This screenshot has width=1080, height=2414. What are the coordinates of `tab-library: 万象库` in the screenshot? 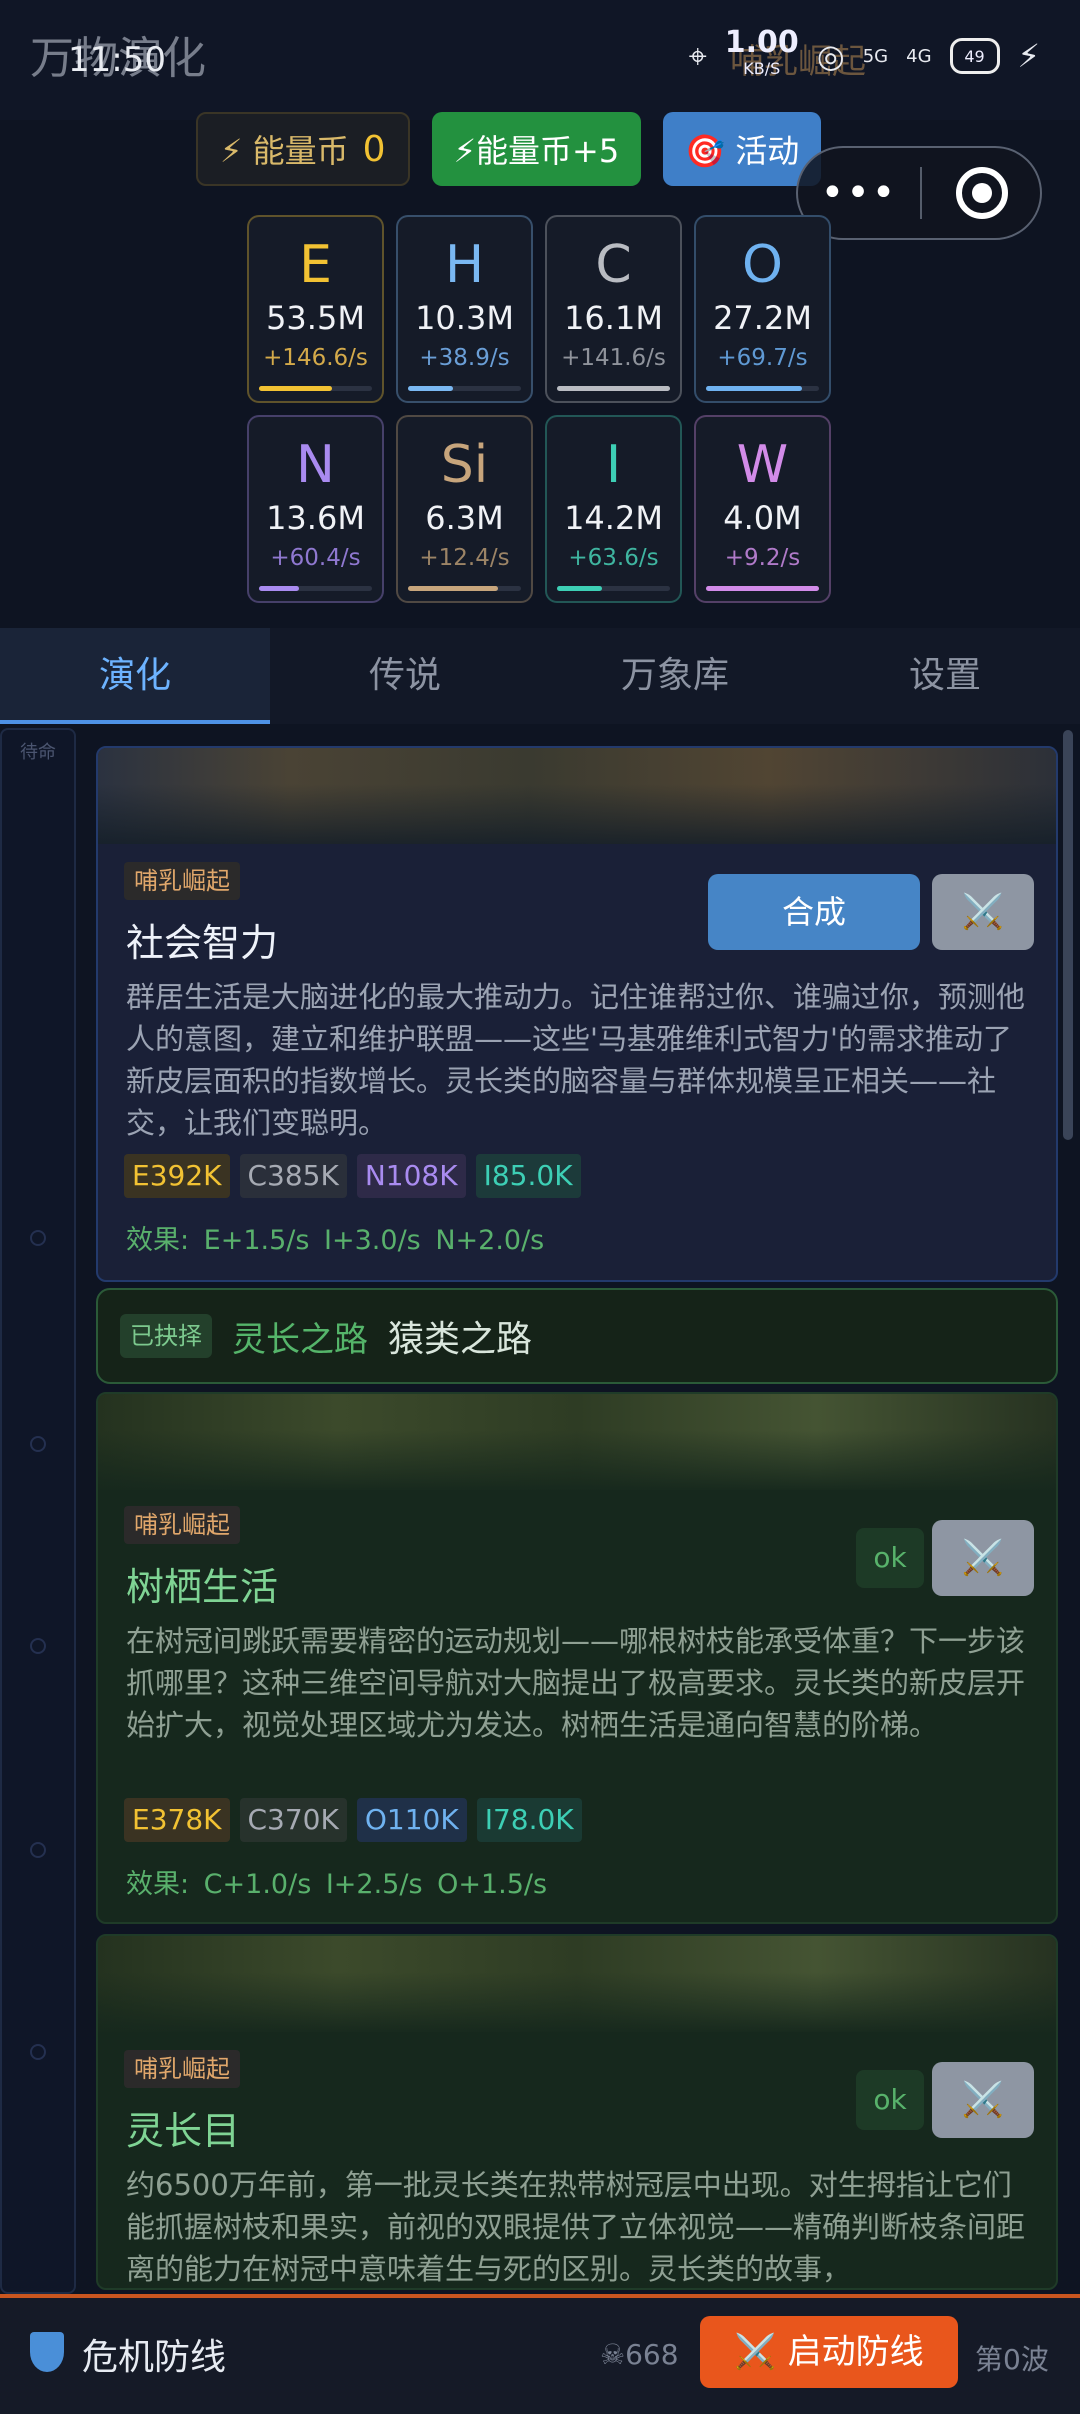 It's located at (675, 676).